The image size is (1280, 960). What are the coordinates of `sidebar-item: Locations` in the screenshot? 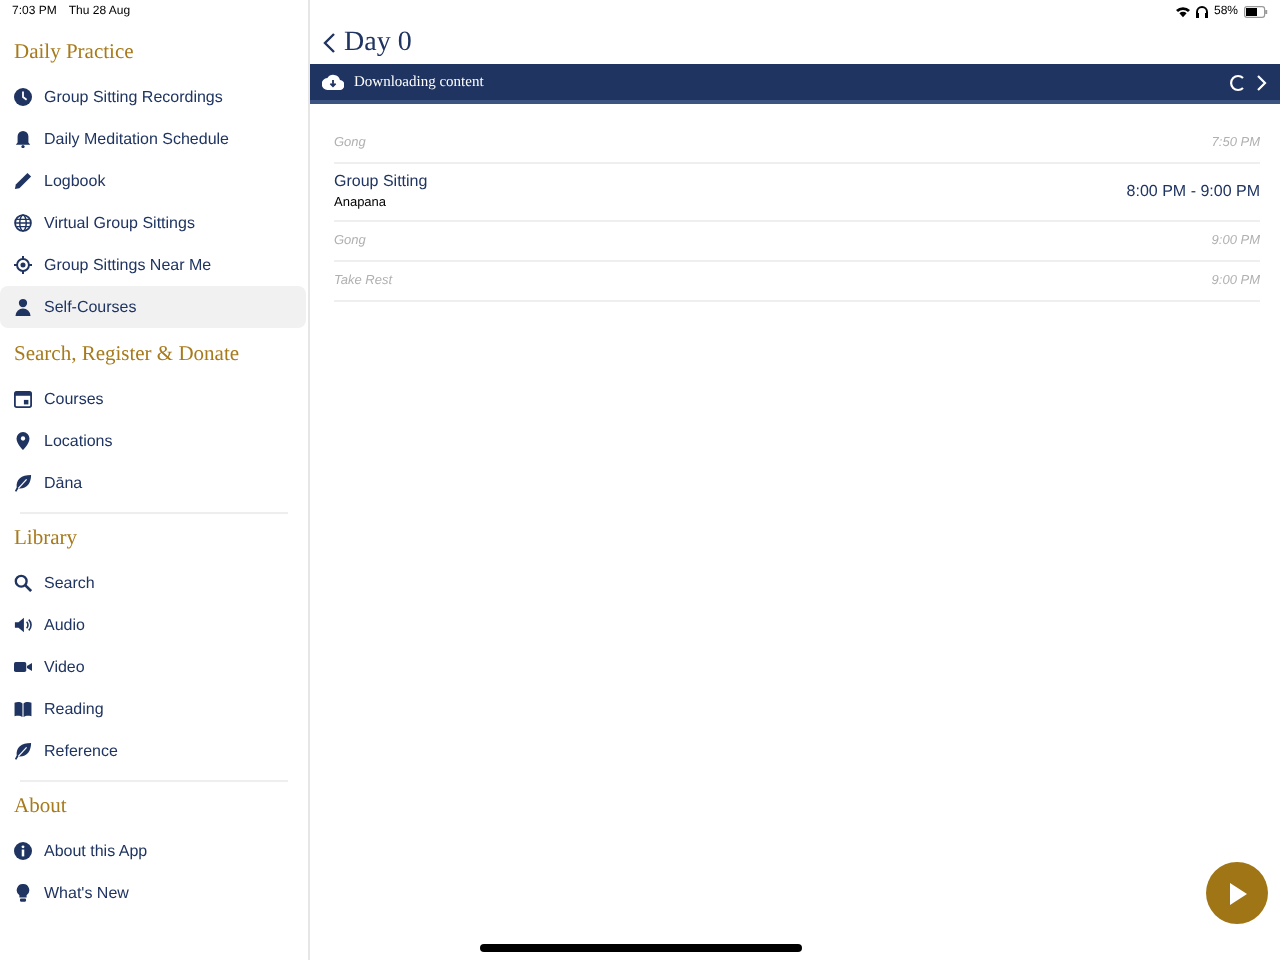 It's located at (153, 441).